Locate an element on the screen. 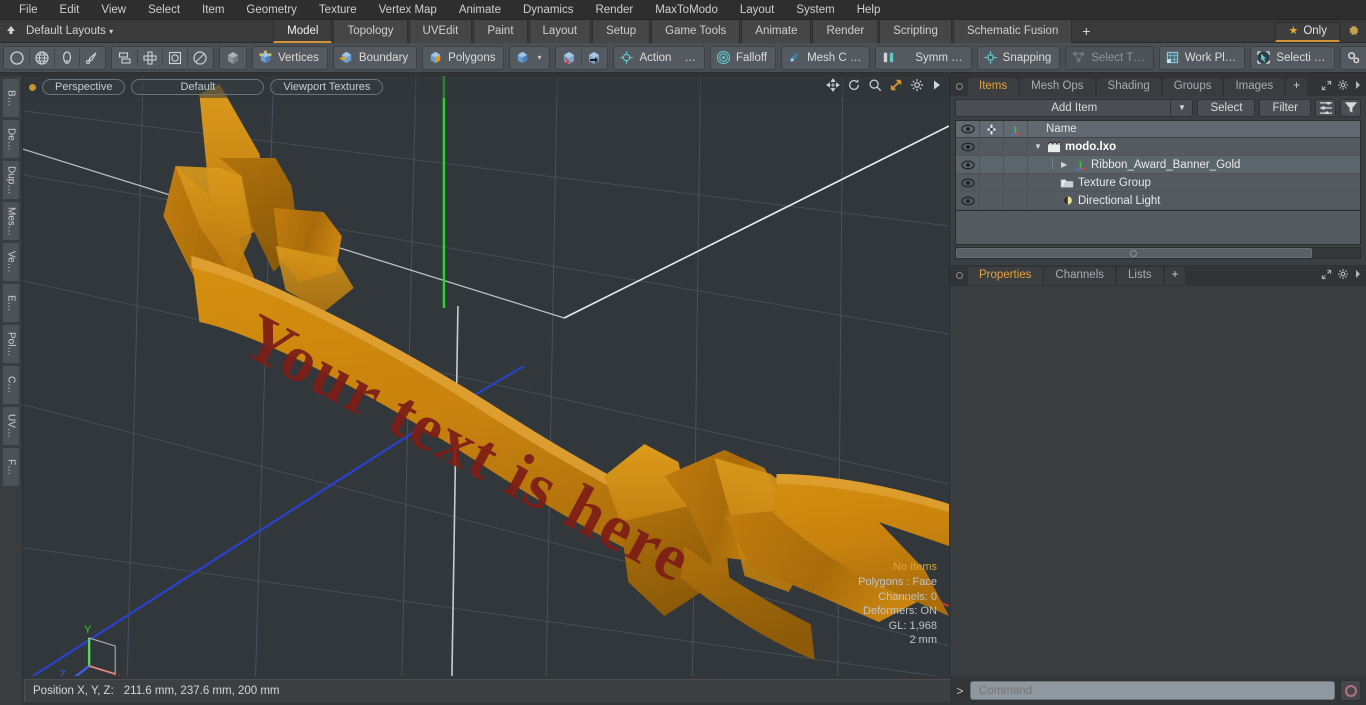  selection-mode-vertices: Vertices is located at coordinates (290, 57).